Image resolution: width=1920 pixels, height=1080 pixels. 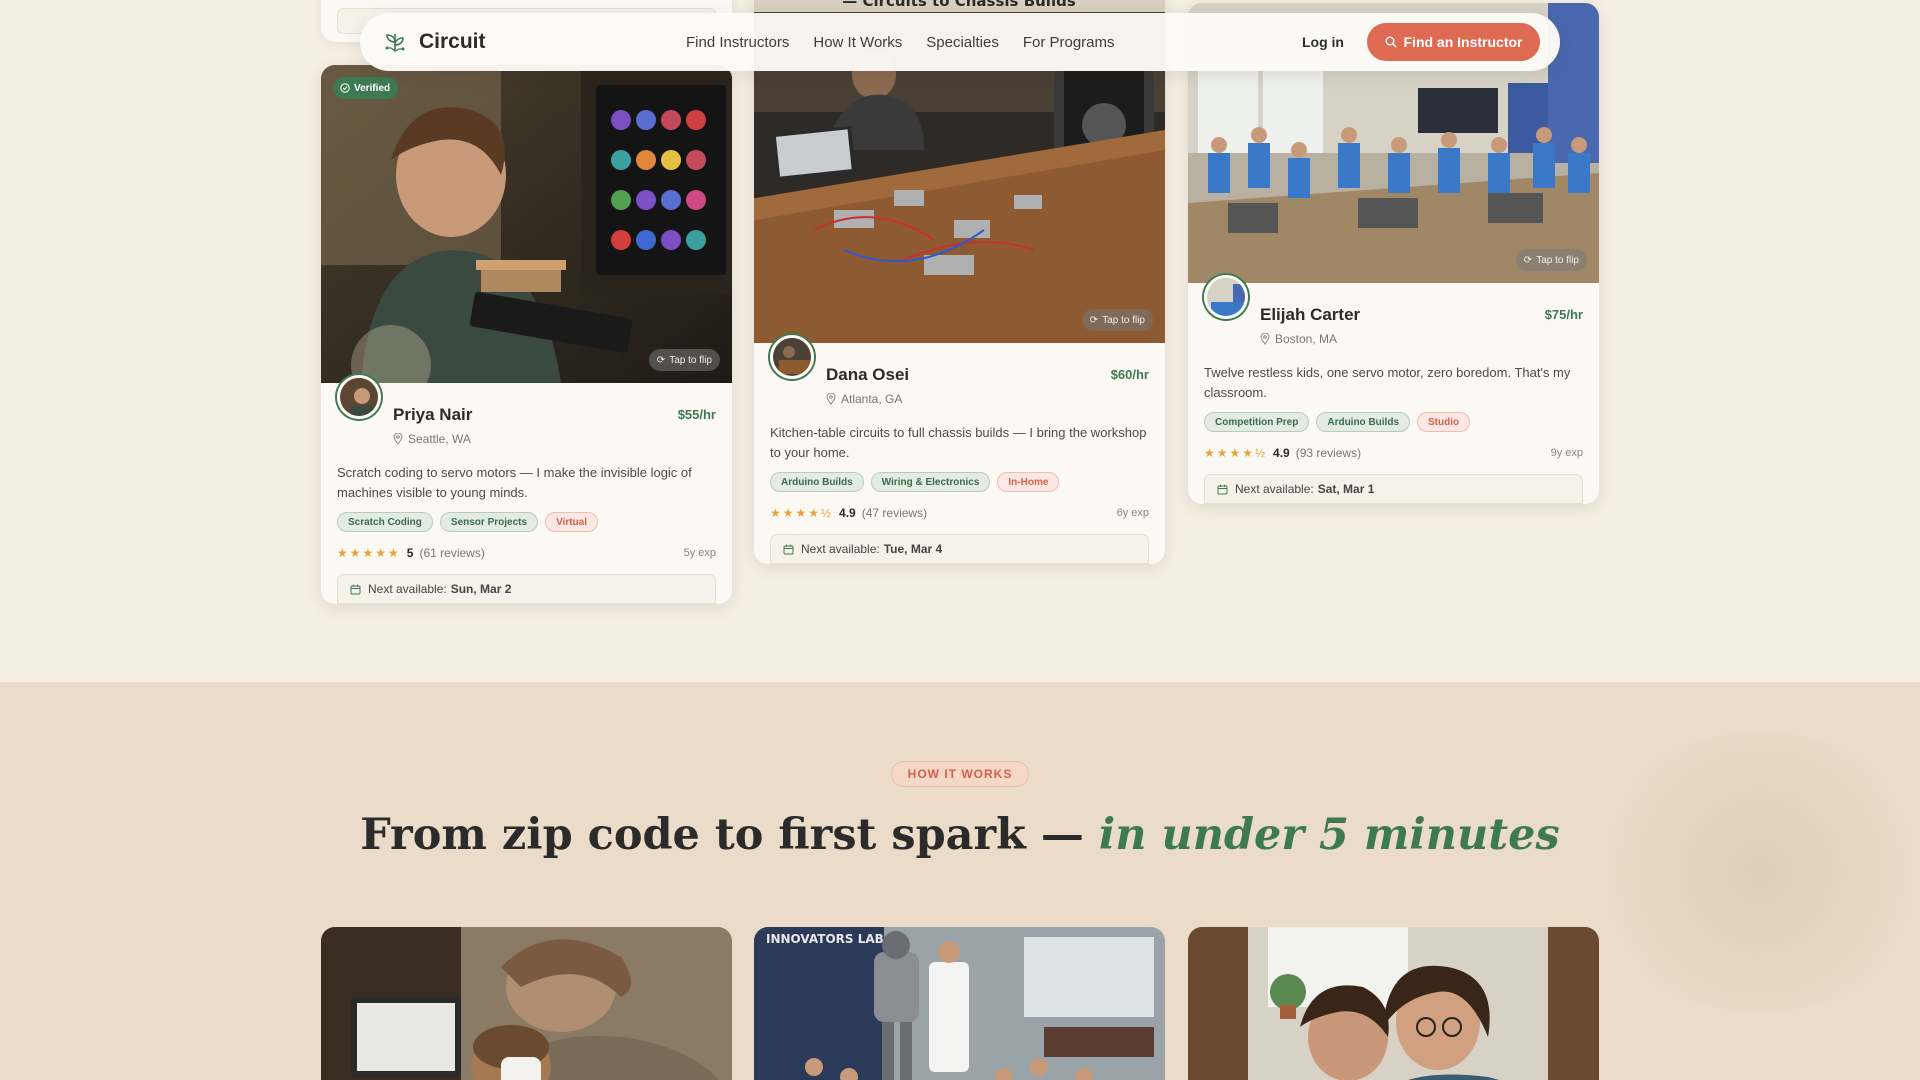 What do you see at coordinates (1444, 422) in the screenshot?
I see `tag-studio: Studio` at bounding box center [1444, 422].